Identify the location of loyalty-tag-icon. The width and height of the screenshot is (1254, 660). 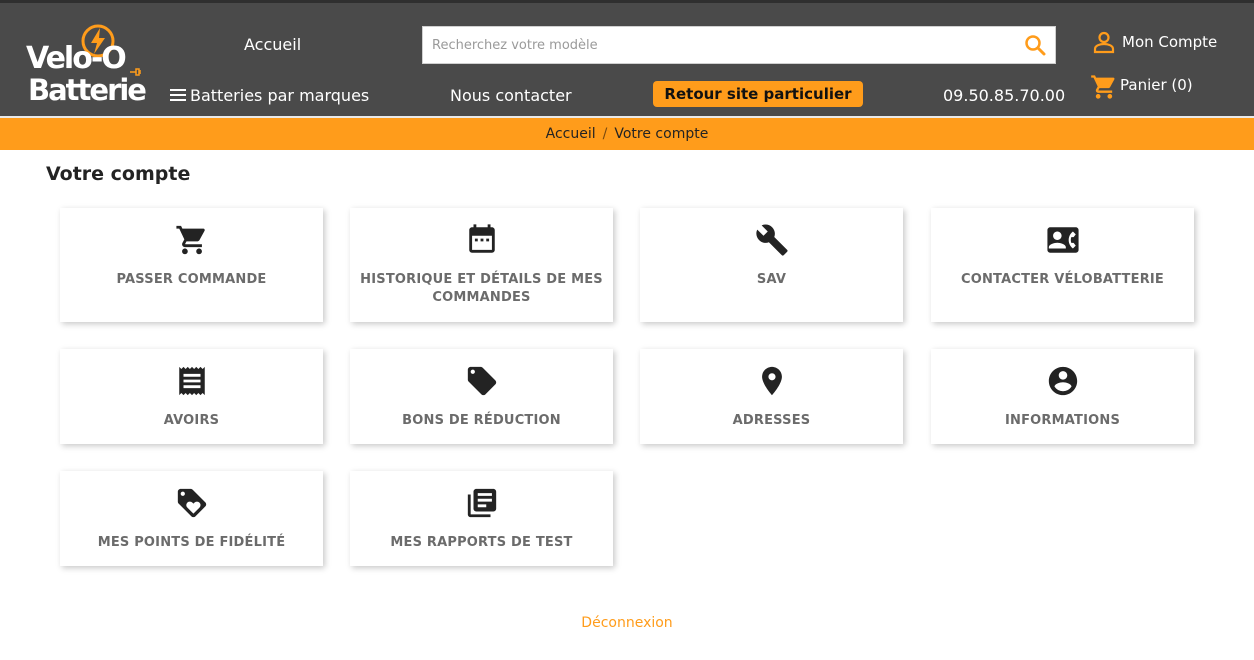
(192, 503).